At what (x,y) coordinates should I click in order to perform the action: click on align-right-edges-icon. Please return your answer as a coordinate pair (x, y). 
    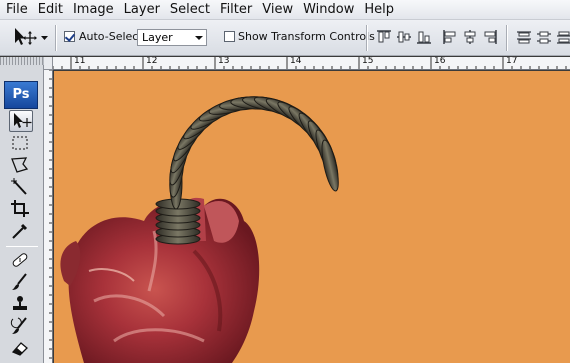
    Looking at the image, I should click on (490, 37).